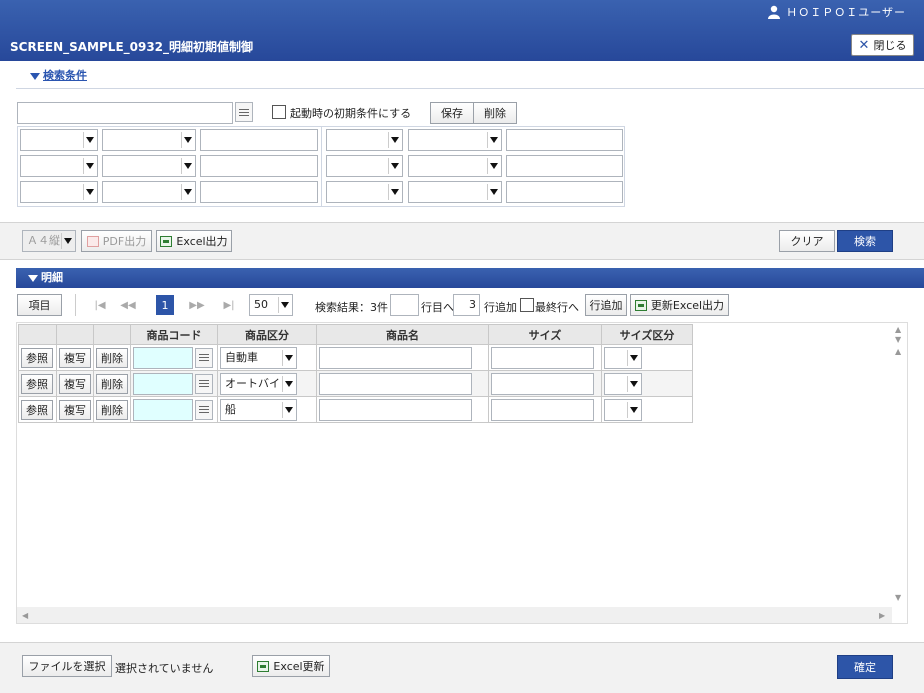 The image size is (924, 693). What do you see at coordinates (404, 305) in the screenshot?
I see `goto-row-input` at bounding box center [404, 305].